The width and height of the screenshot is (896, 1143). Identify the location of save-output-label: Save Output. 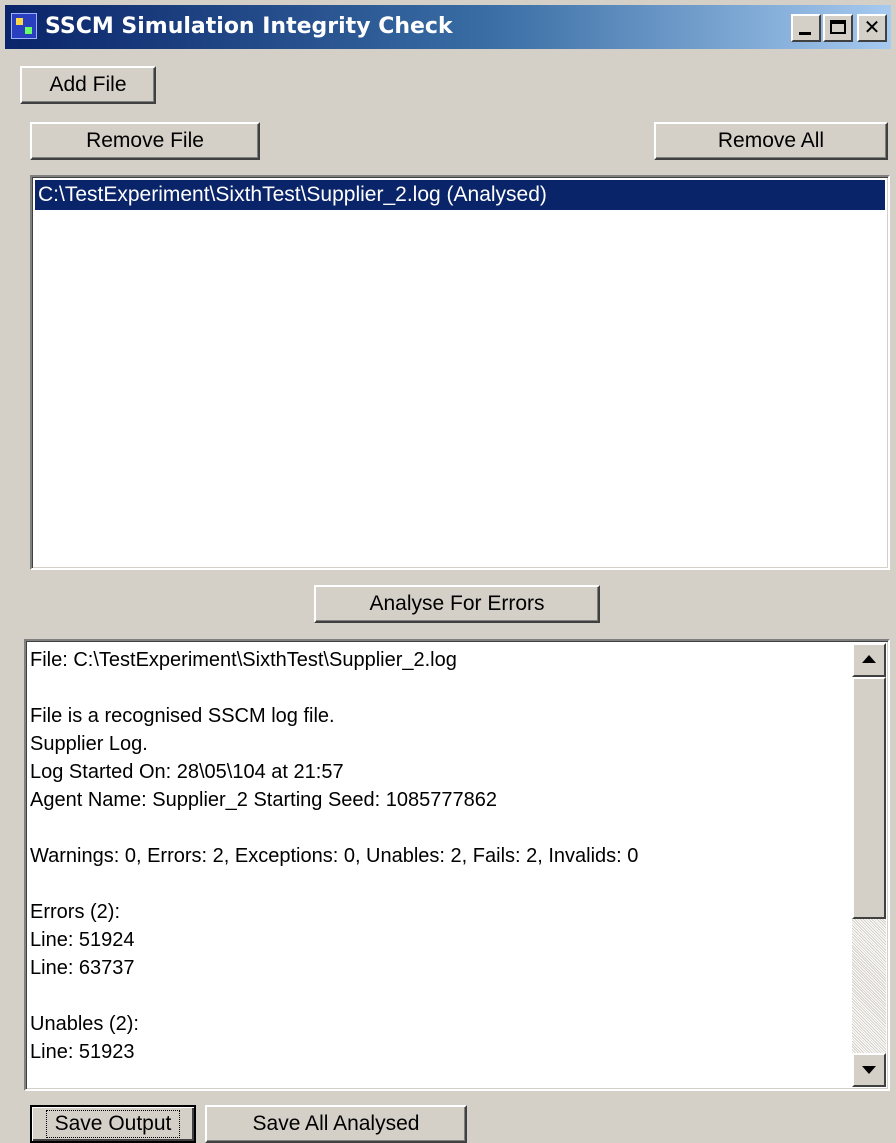
(113, 1124).